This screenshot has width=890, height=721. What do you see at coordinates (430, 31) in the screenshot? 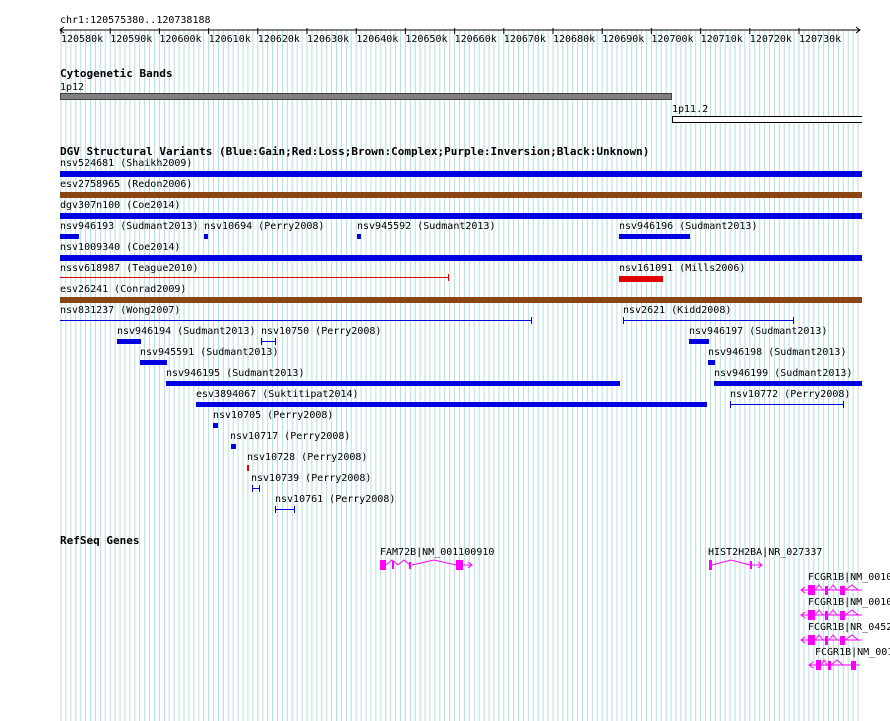
I see `ruler-tick-marks` at bounding box center [430, 31].